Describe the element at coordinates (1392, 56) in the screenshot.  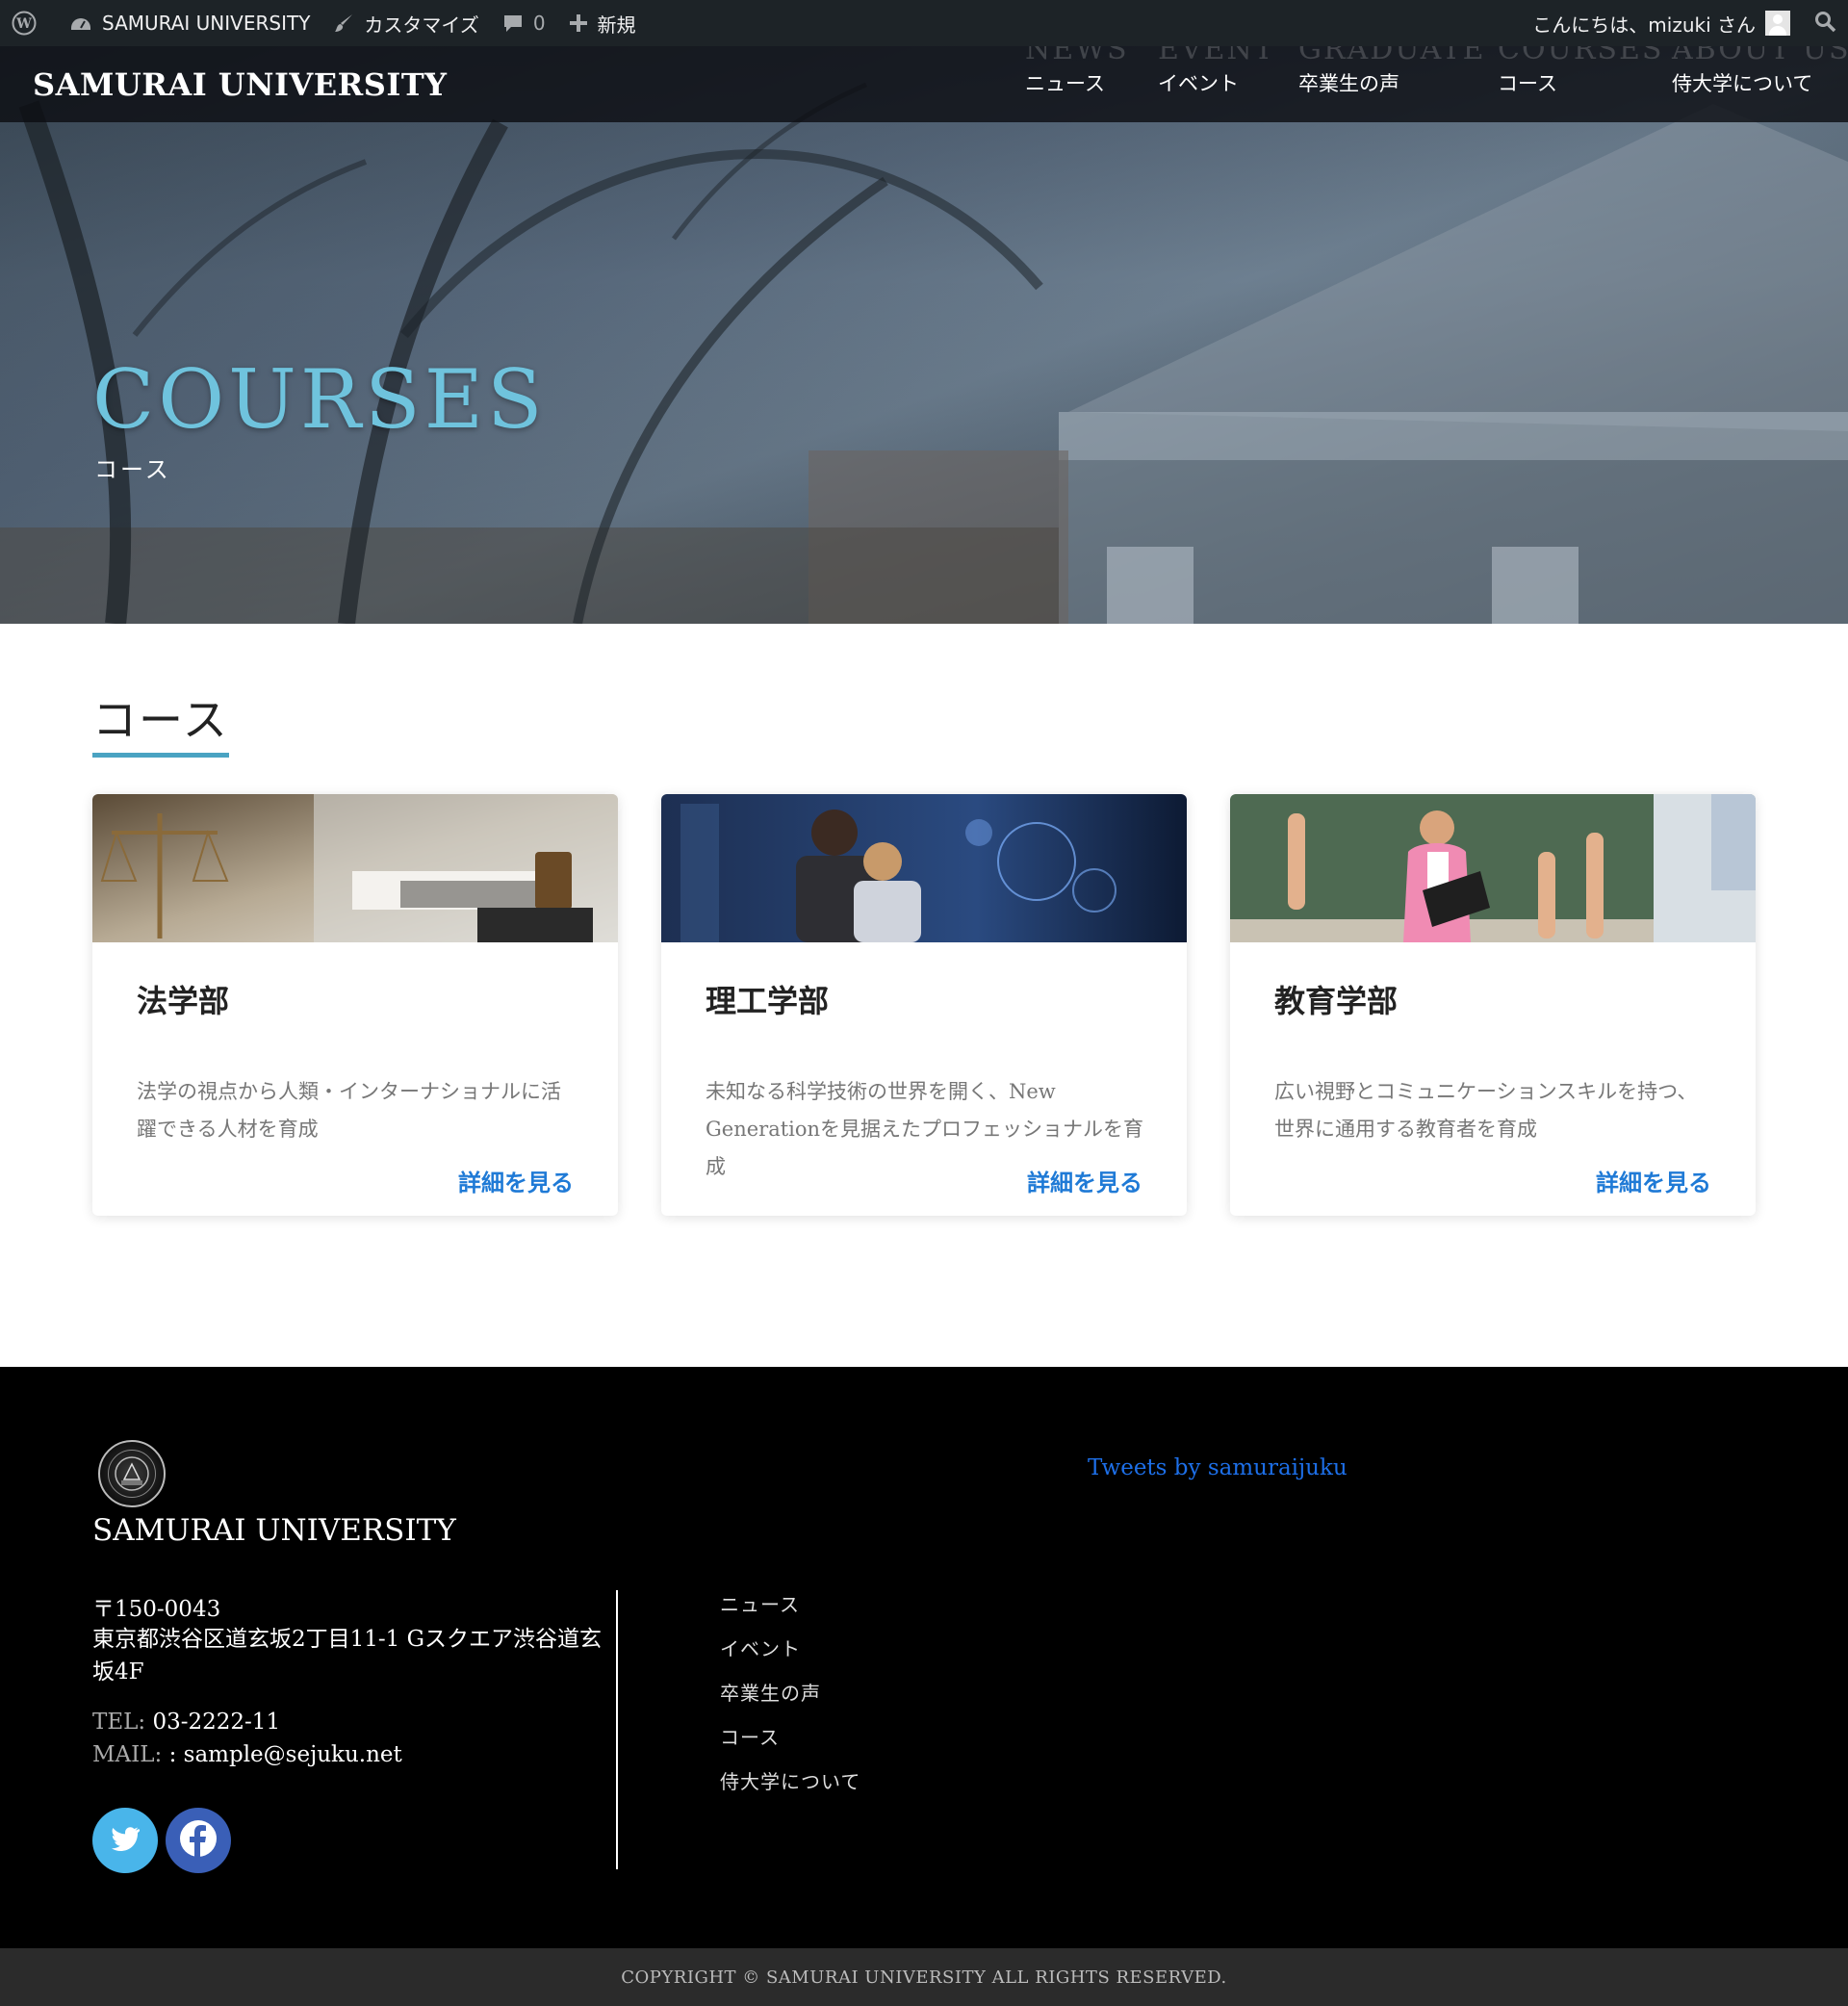
I see `nav-item-en: GRADUATE` at that location.